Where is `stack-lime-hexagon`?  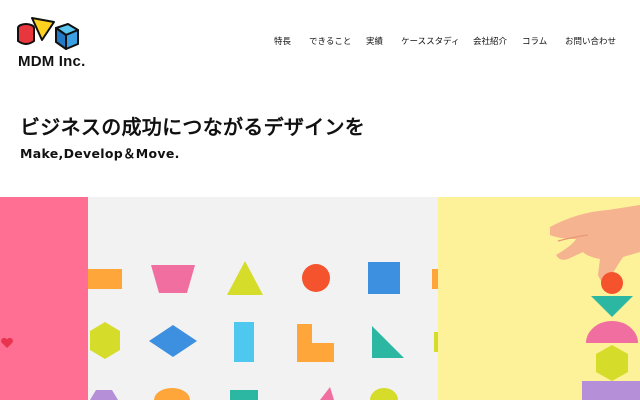 stack-lime-hexagon is located at coordinates (612, 363).